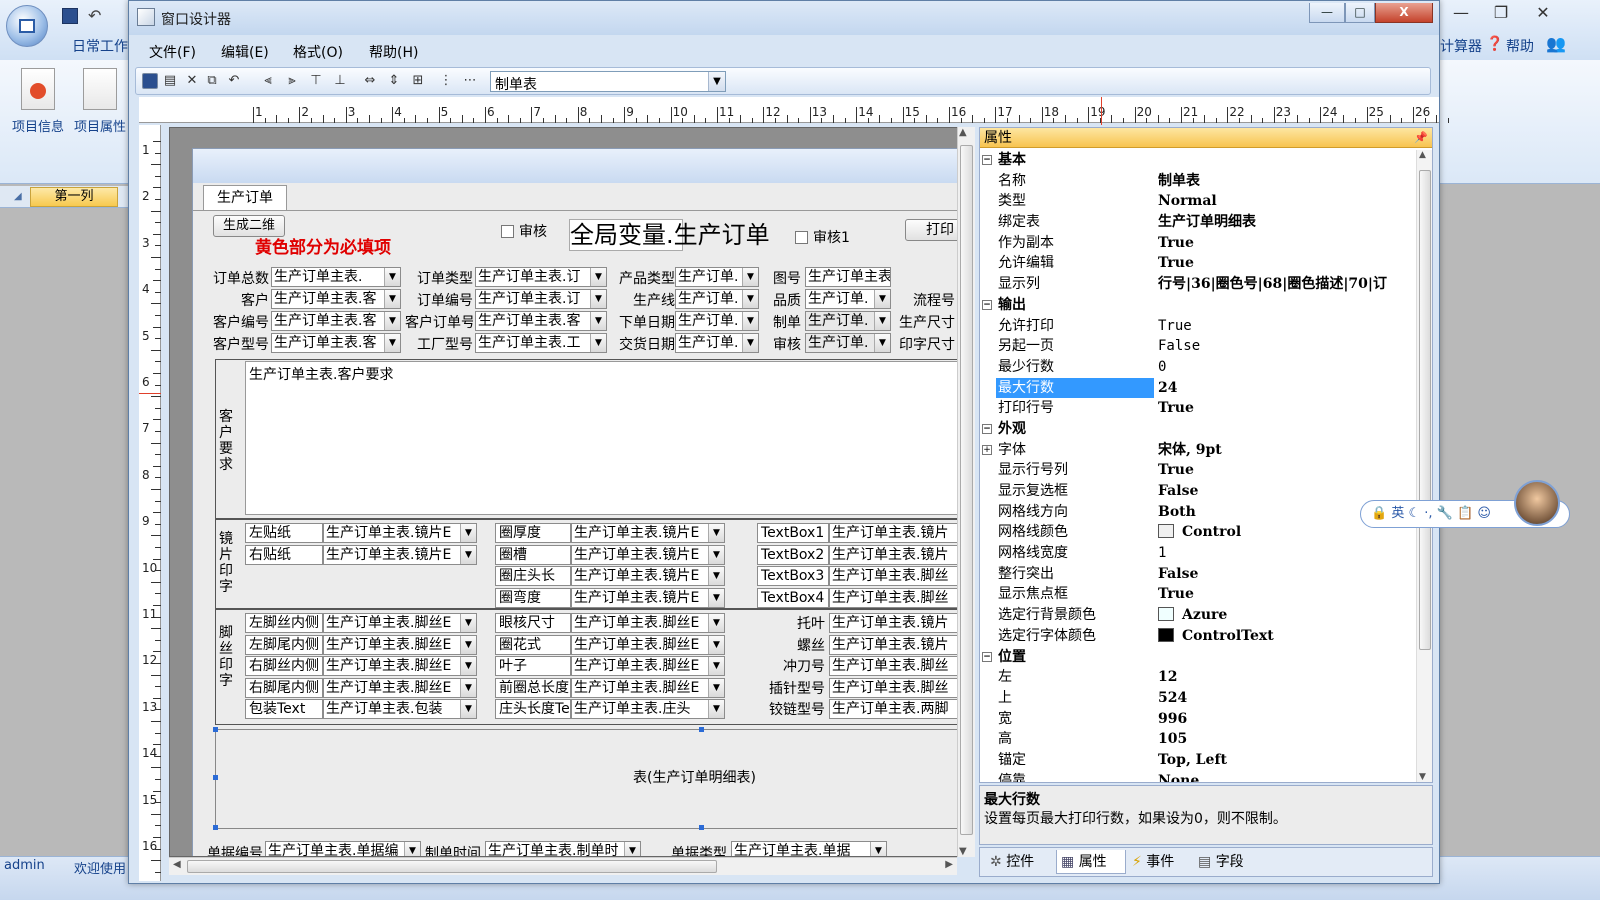 Image resolution: width=1600 pixels, height=900 pixels. What do you see at coordinates (507, 231) in the screenshot?
I see `audit-checkbox` at bounding box center [507, 231].